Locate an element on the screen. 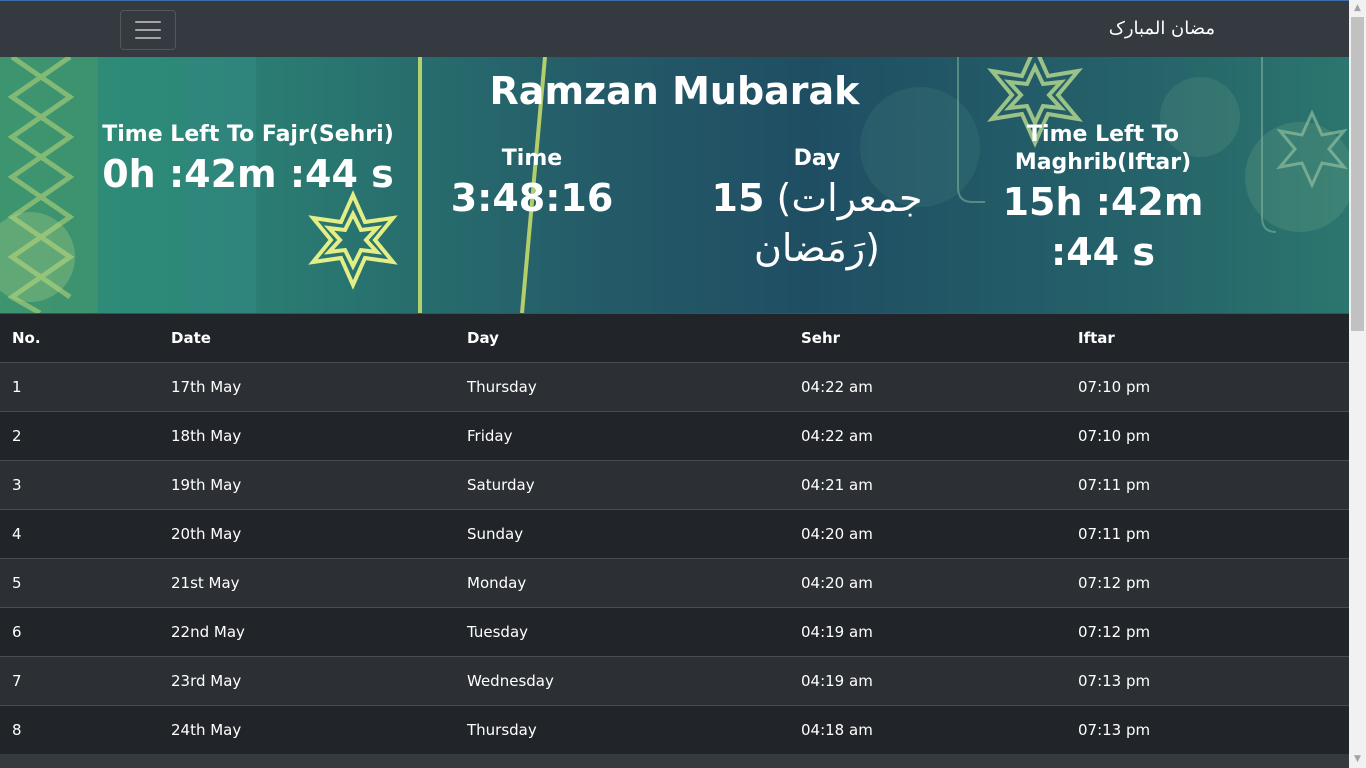 The height and width of the screenshot is (768, 1366). column-header-sehr: Sehr is located at coordinates (927, 338).